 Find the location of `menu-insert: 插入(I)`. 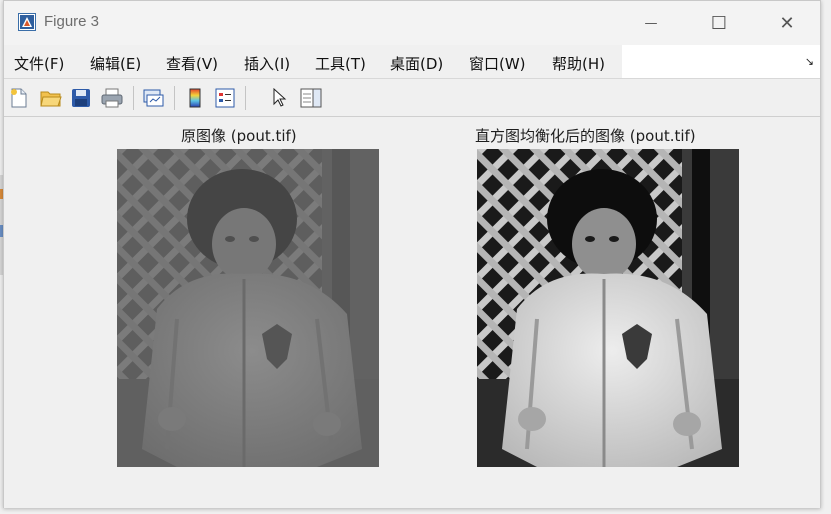

menu-insert: 插入(I) is located at coordinates (267, 63).